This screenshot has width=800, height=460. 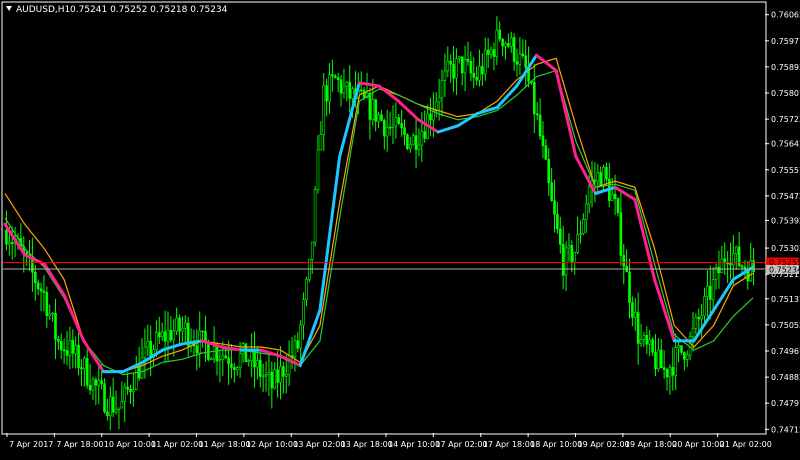 What do you see at coordinates (130, 444) in the screenshot?
I see `x-tick-label: 10 Apr 10:00` at bounding box center [130, 444].